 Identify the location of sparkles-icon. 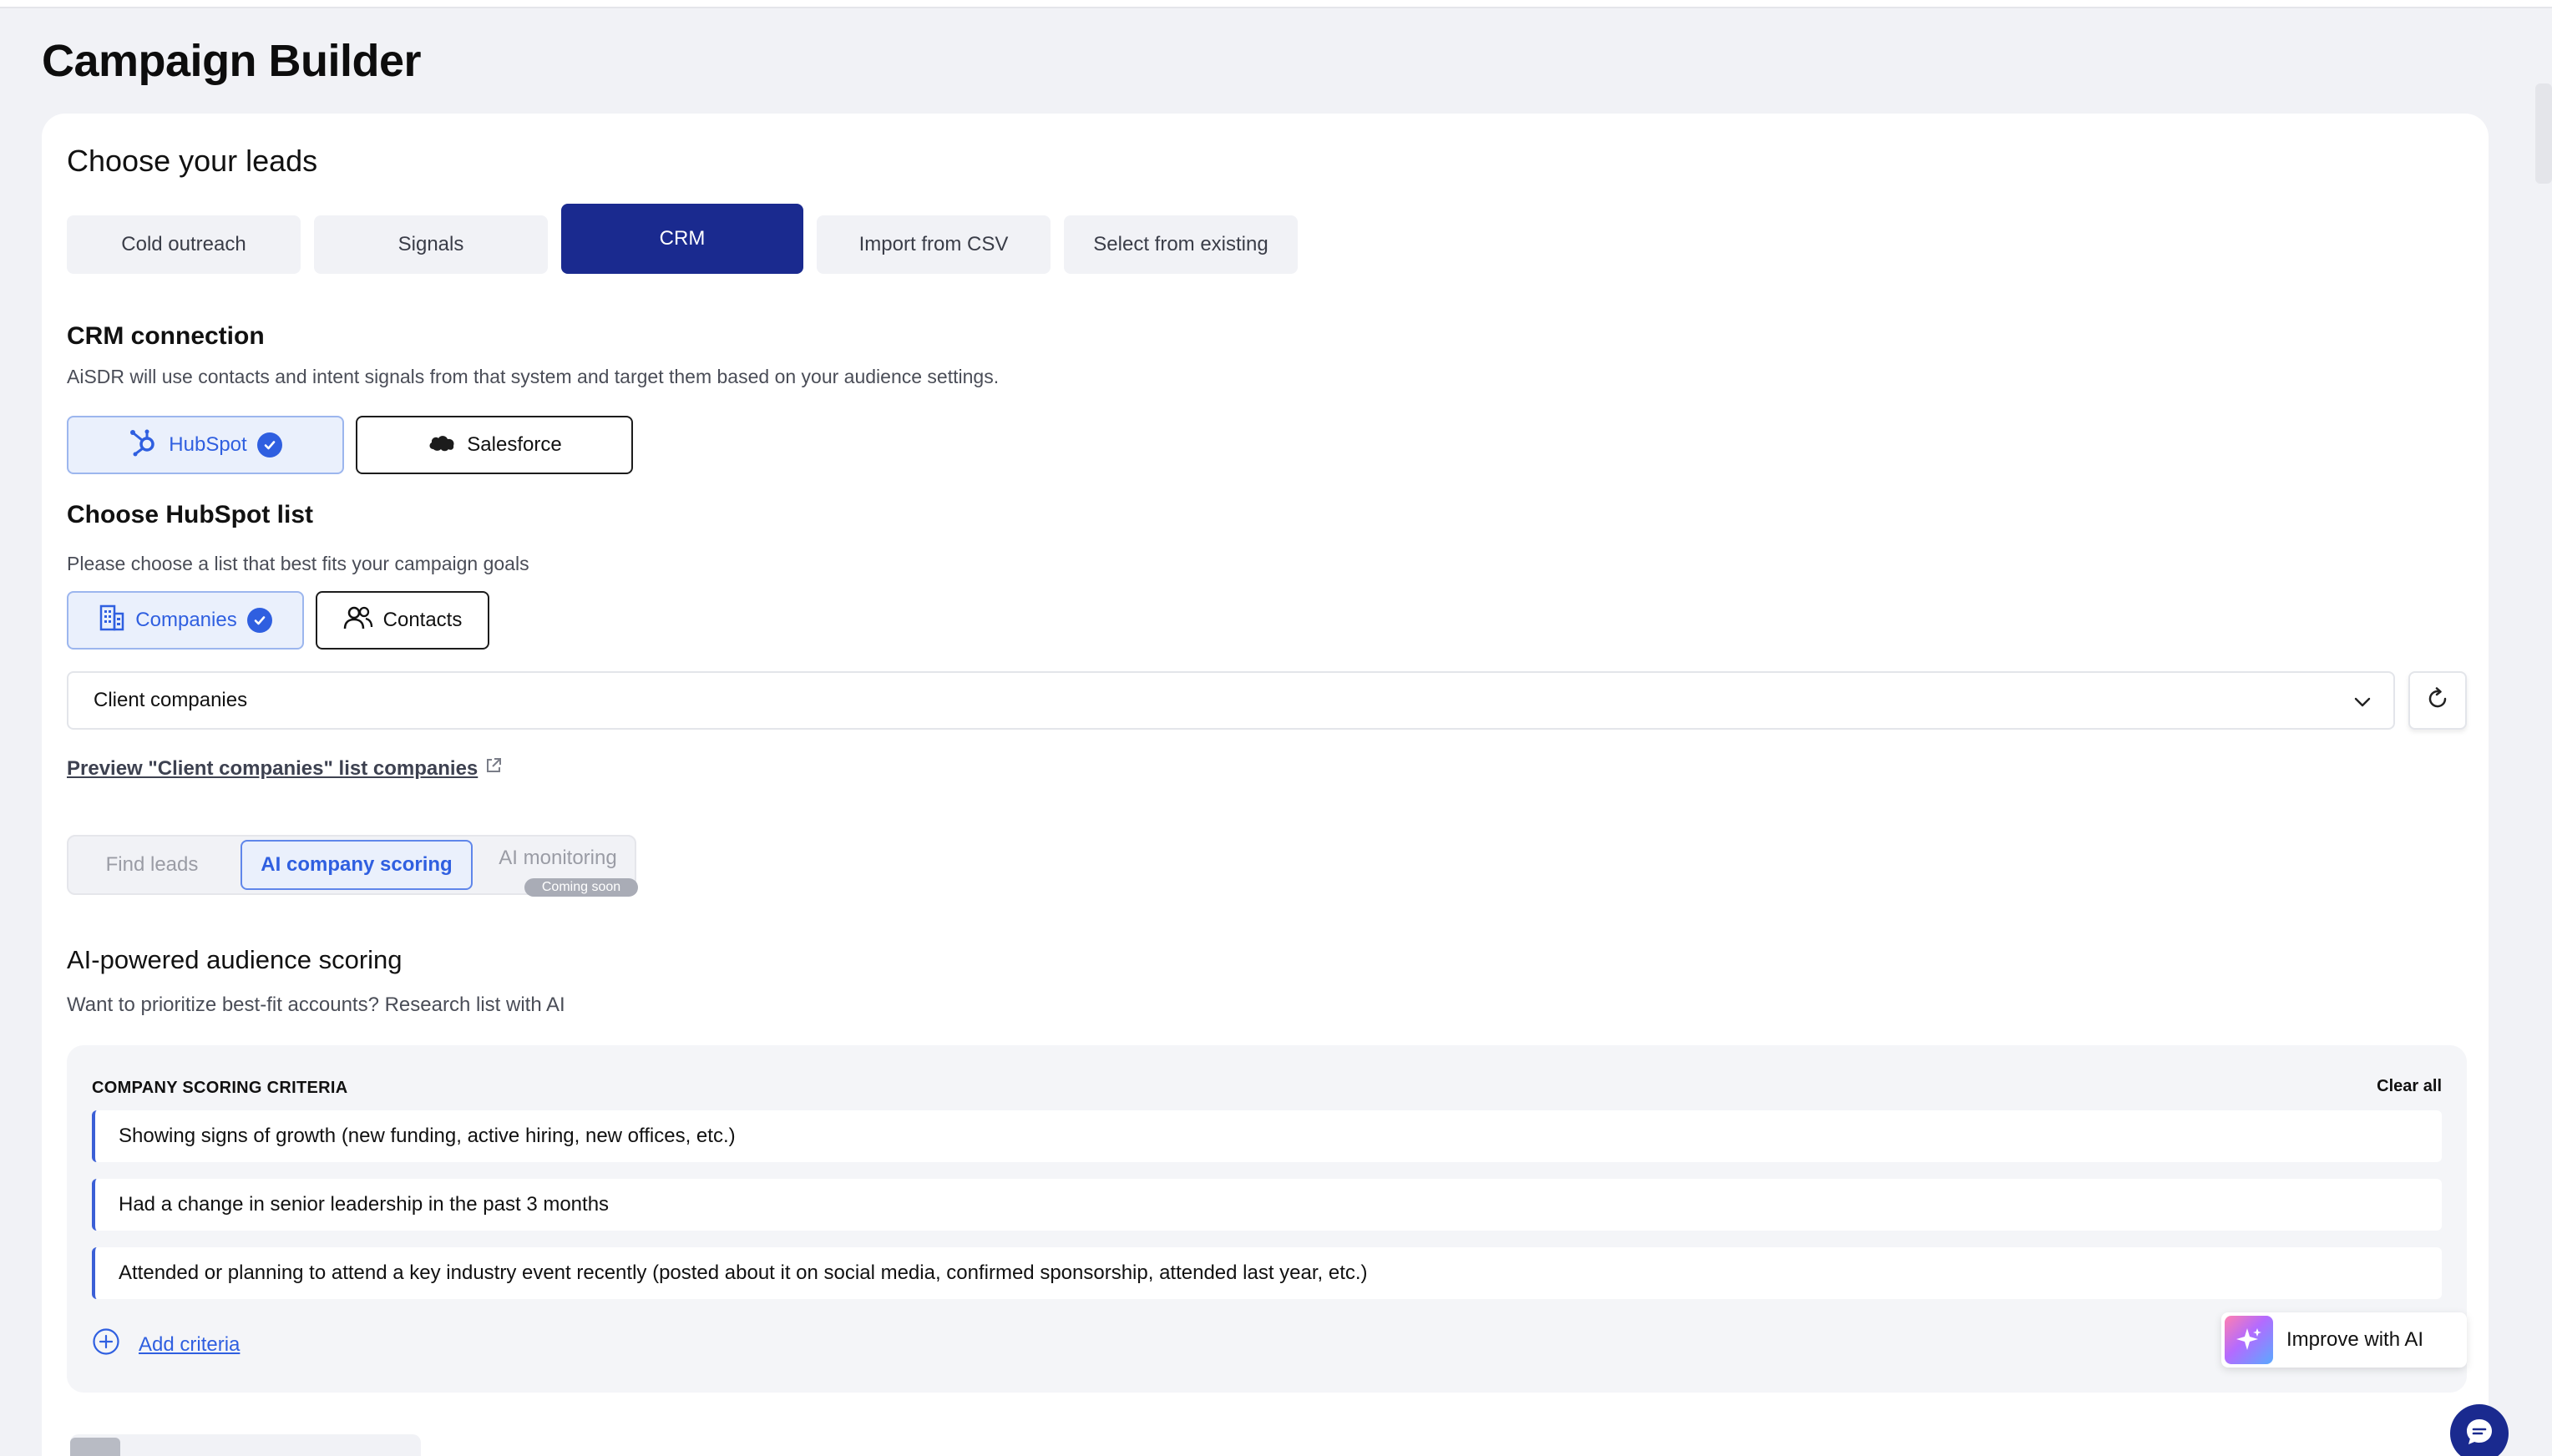
(2249, 1340).